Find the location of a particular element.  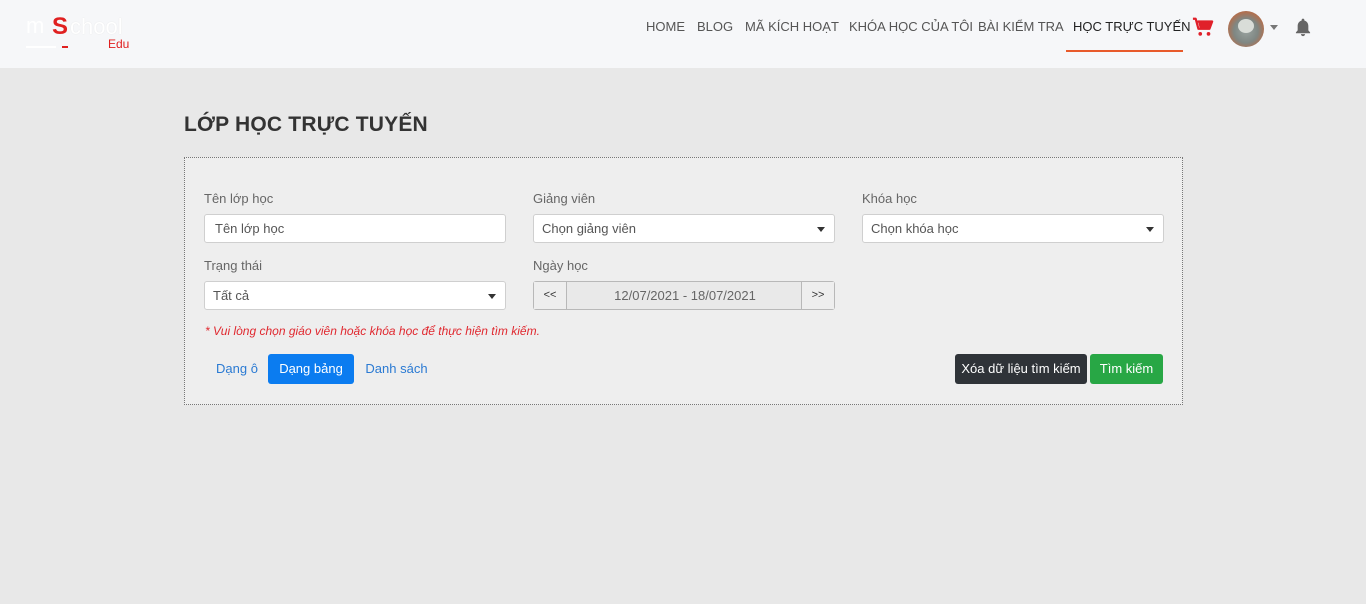

bell-icon is located at coordinates (1303, 27).